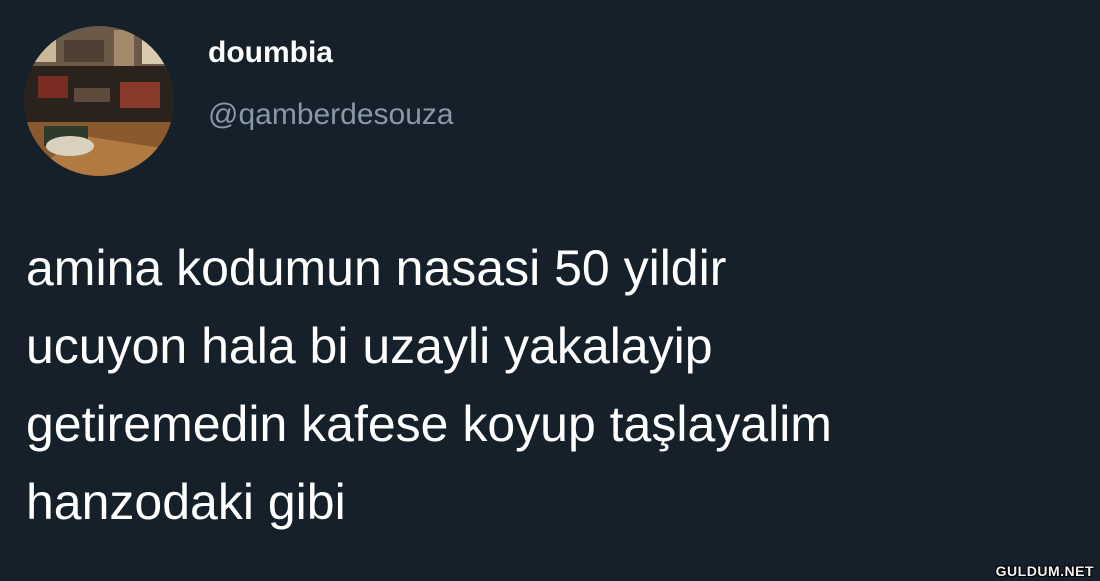 This screenshot has width=1100, height=581. I want to click on display-name: doumbia, so click(331, 53).